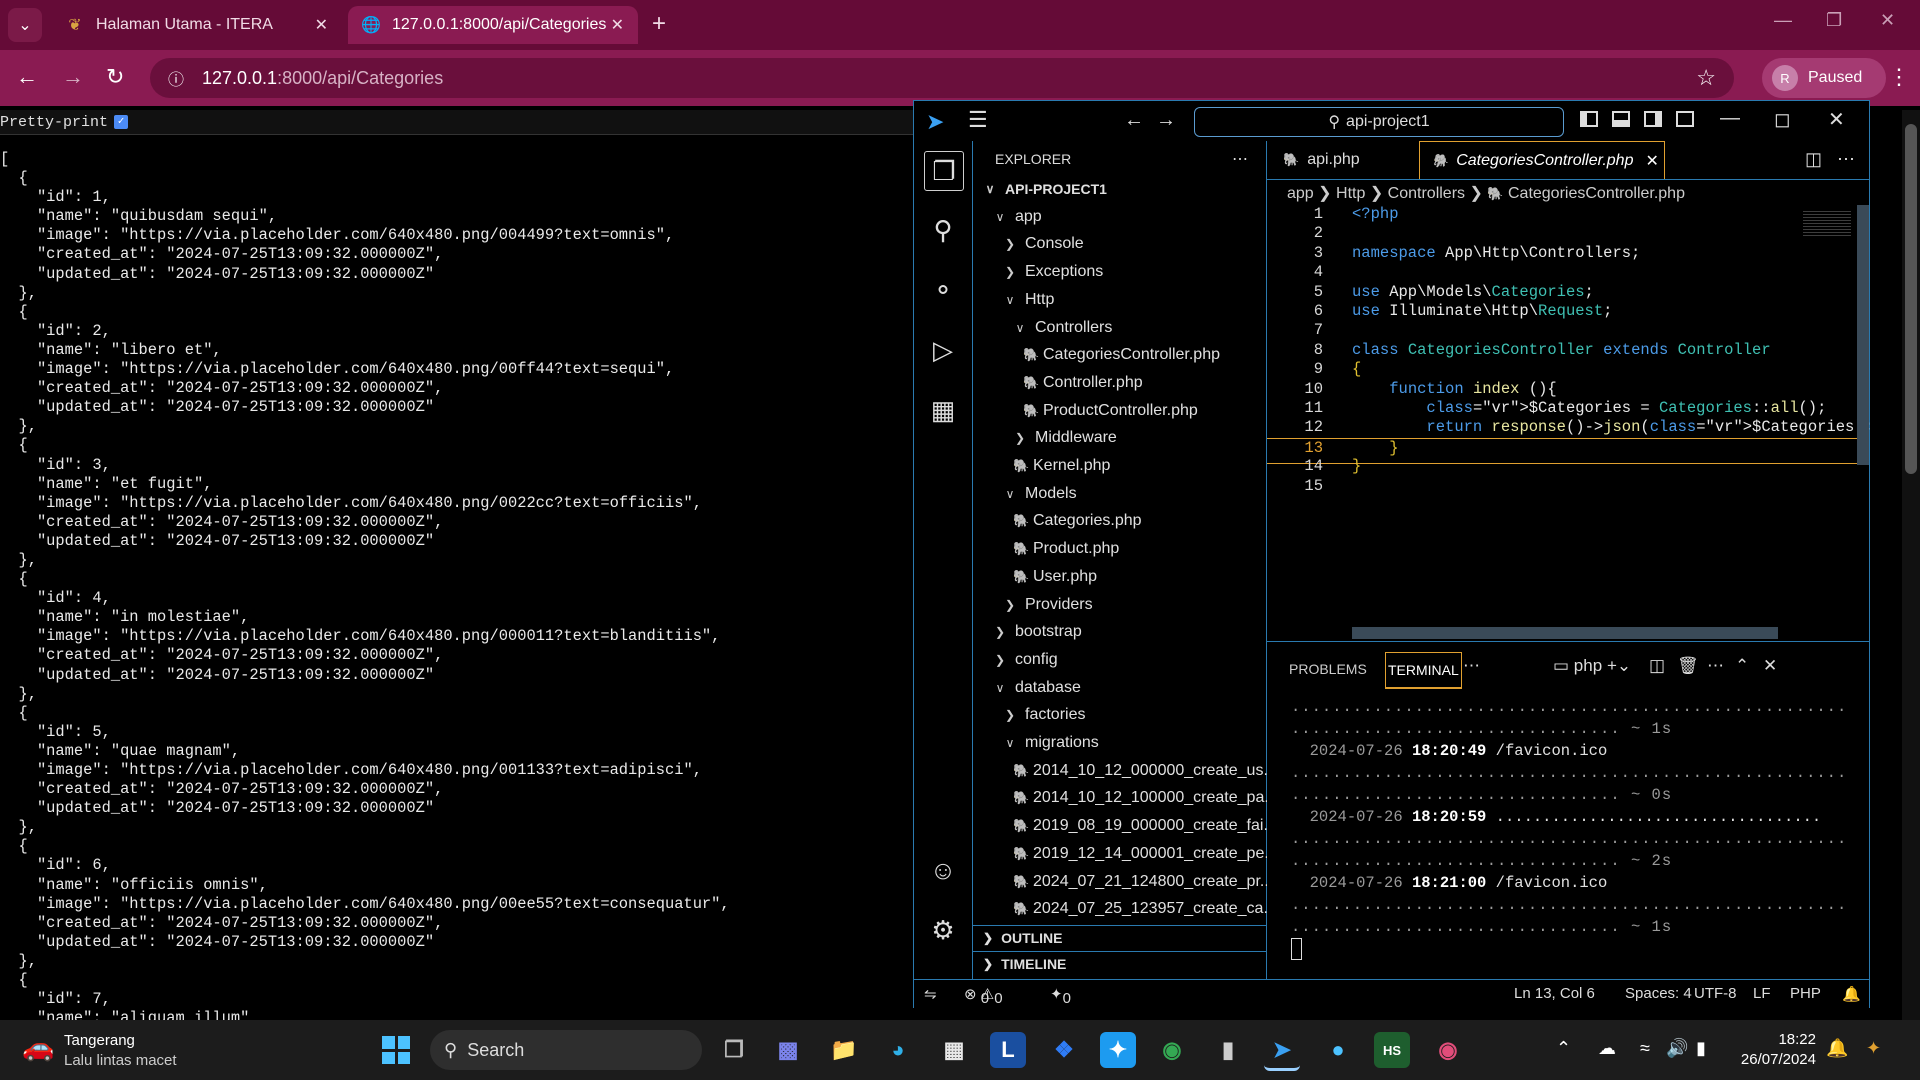 Image resolution: width=1920 pixels, height=1080 pixels. What do you see at coordinates (1911, 565) in the screenshot?
I see `page-scrollbar` at bounding box center [1911, 565].